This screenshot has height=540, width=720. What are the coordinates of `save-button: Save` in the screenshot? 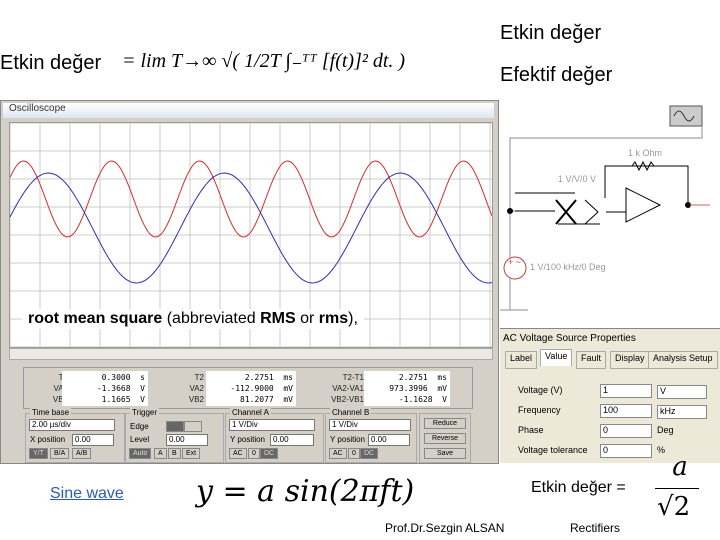 It's located at (445, 453).